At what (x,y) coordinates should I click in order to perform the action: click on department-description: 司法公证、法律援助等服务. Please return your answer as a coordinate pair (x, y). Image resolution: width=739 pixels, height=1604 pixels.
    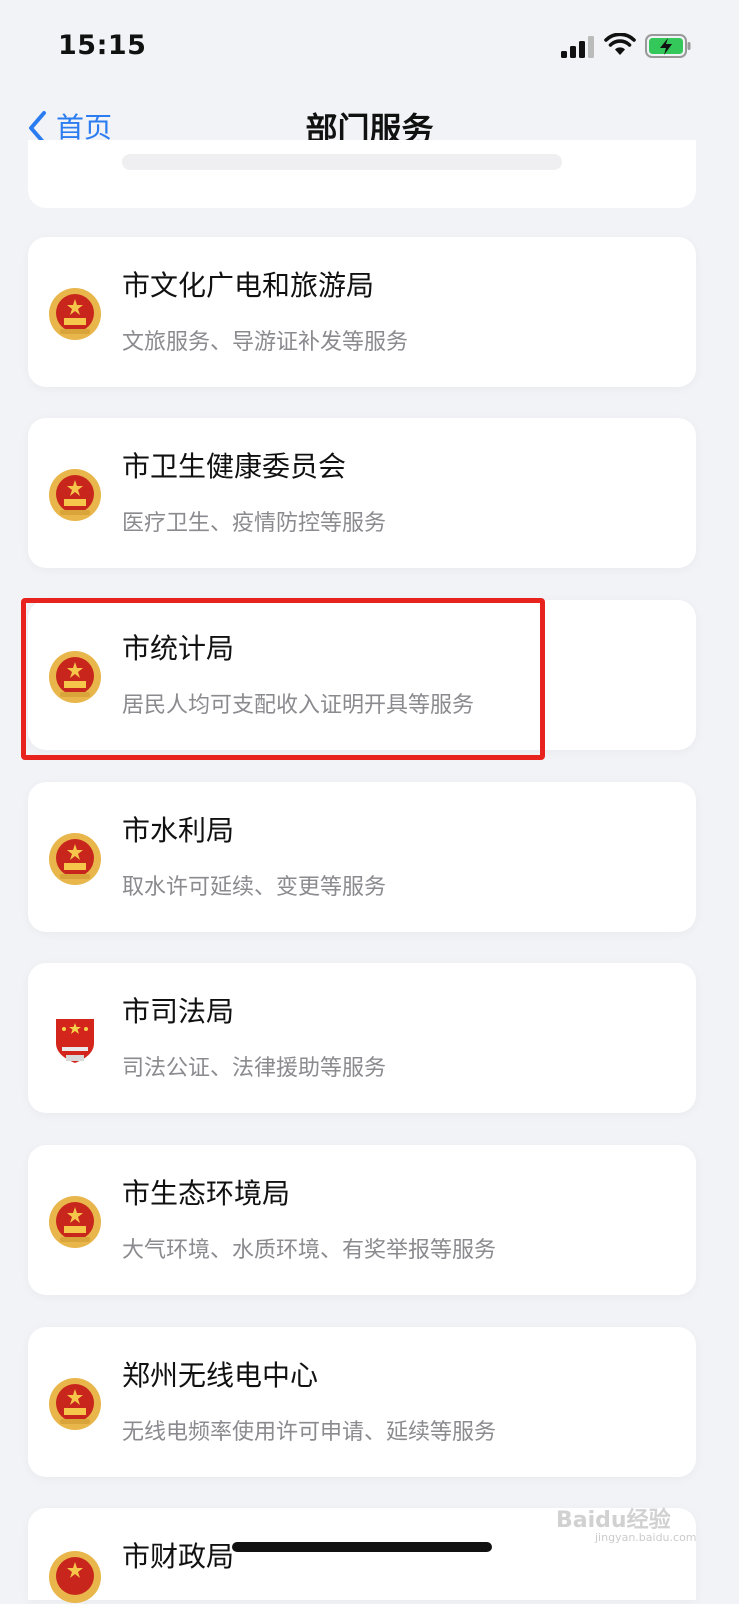
    Looking at the image, I should click on (254, 1068).